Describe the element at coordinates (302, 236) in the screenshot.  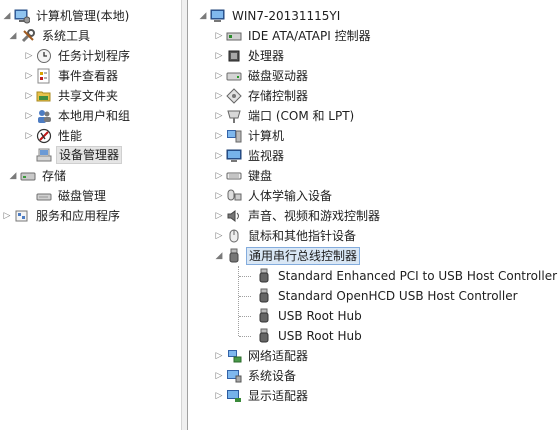
I see `tree-item-label: 鼠标和其他指针设备` at that location.